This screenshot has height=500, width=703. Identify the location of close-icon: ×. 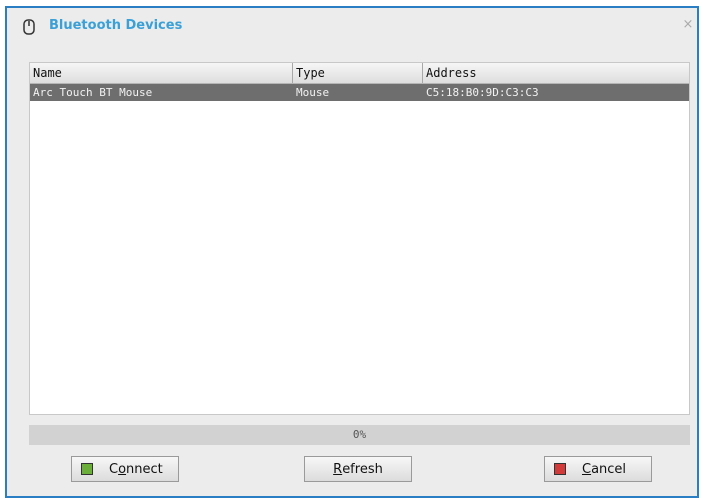
(688, 25).